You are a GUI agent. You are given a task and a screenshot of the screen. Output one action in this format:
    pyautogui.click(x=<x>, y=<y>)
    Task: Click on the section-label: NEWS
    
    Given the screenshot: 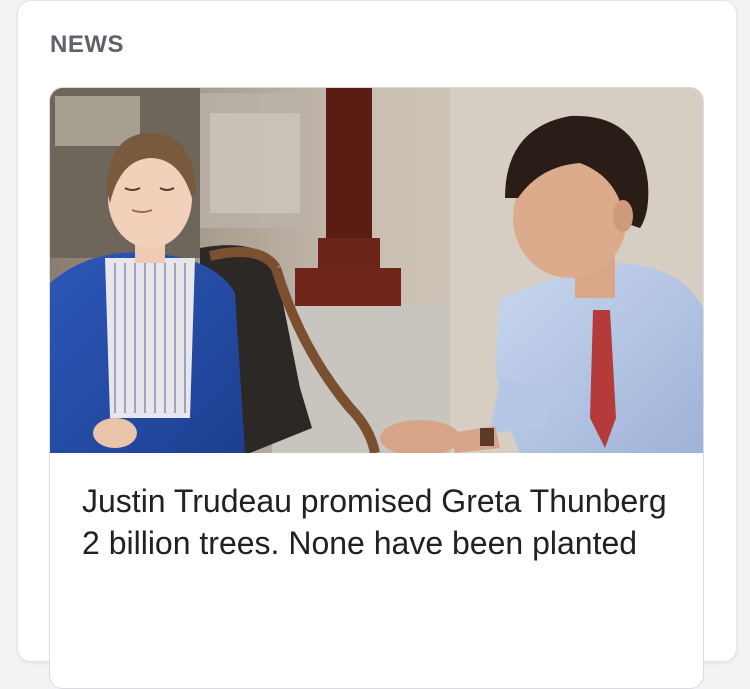 What is the action you would take?
    pyautogui.click(x=87, y=44)
    